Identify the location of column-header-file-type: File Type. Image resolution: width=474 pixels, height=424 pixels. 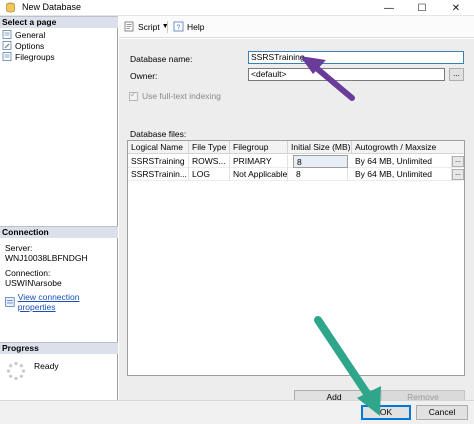
(209, 147).